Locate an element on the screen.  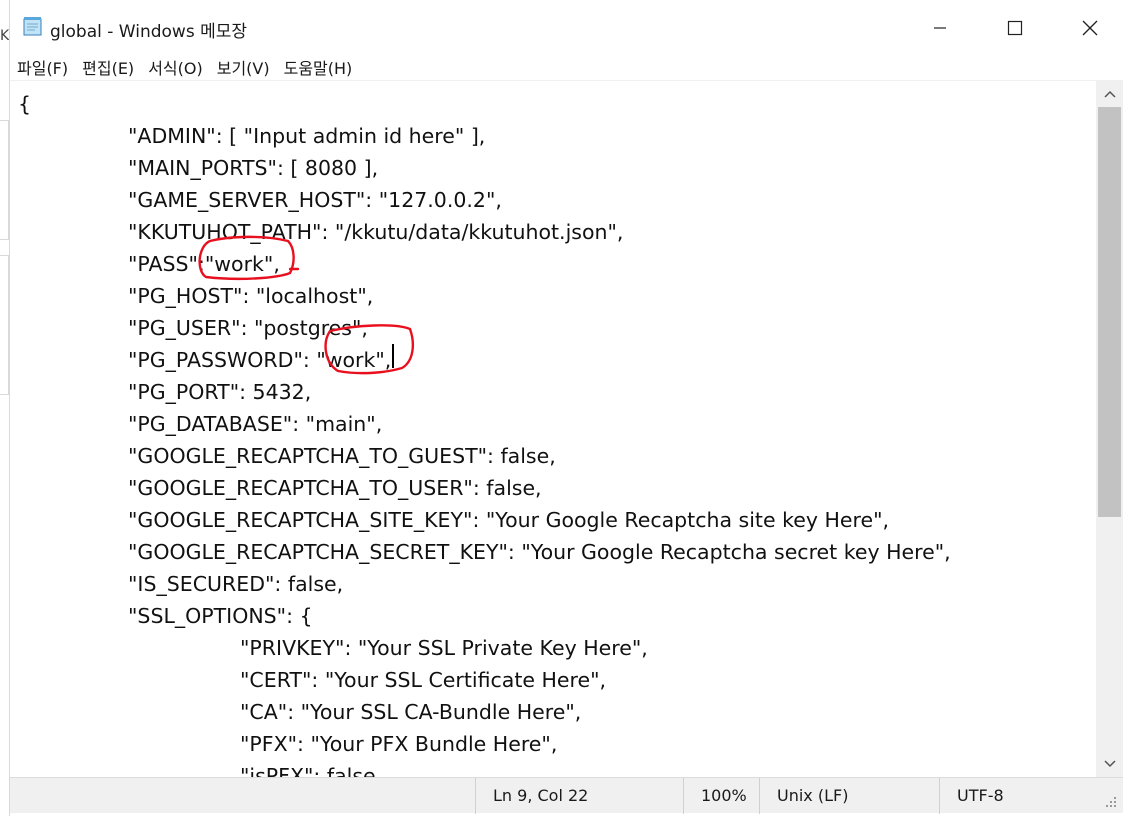
window-title: global - Windows 메모장 is located at coordinates (148, 32).